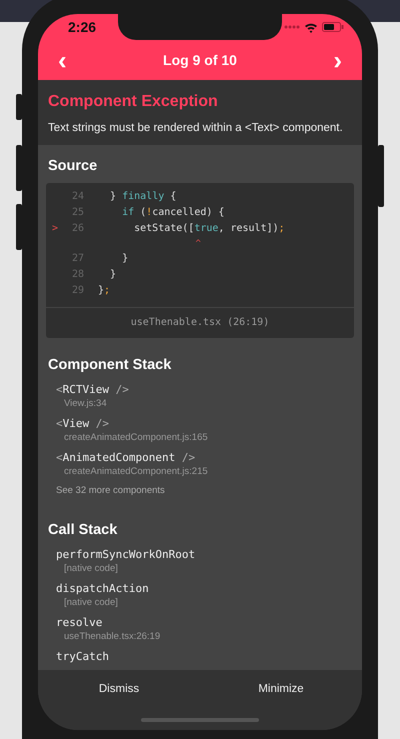 The height and width of the screenshot is (739, 400). I want to click on wifi-icon, so click(311, 27).